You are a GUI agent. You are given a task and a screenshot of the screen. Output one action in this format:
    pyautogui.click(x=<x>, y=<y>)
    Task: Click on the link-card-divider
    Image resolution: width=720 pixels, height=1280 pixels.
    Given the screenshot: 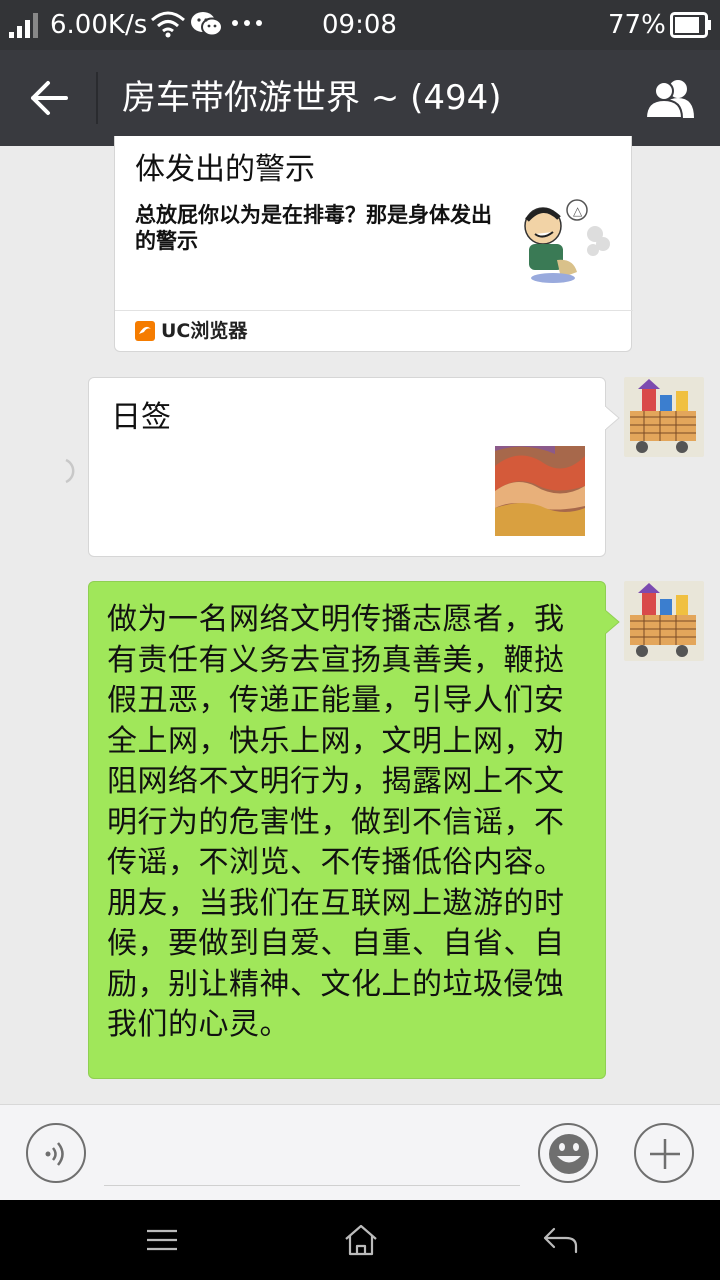 What is the action you would take?
    pyautogui.click(x=374, y=310)
    